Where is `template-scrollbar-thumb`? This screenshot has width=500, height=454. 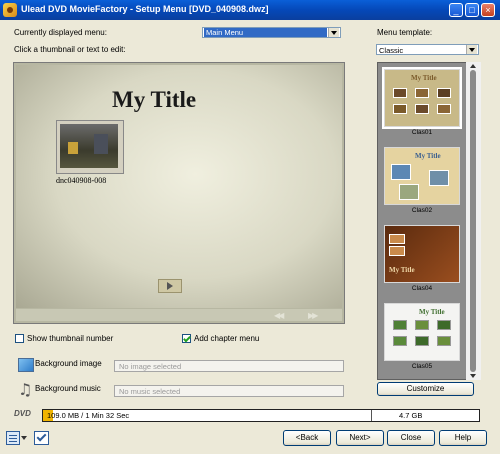 template-scrollbar-thumb is located at coordinates (473, 221).